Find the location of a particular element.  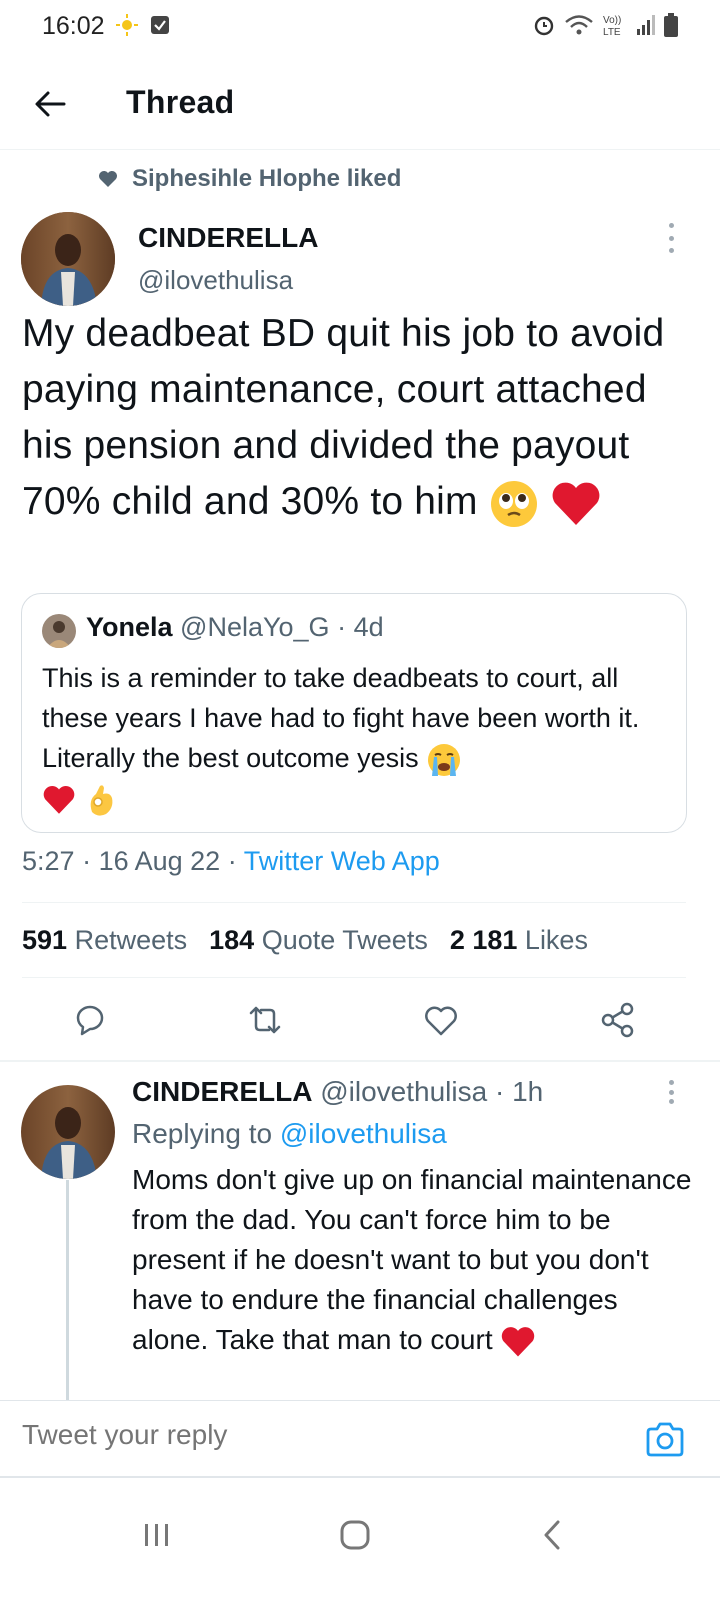

quote-author-handle: @NelaYo_G is located at coordinates (255, 627).